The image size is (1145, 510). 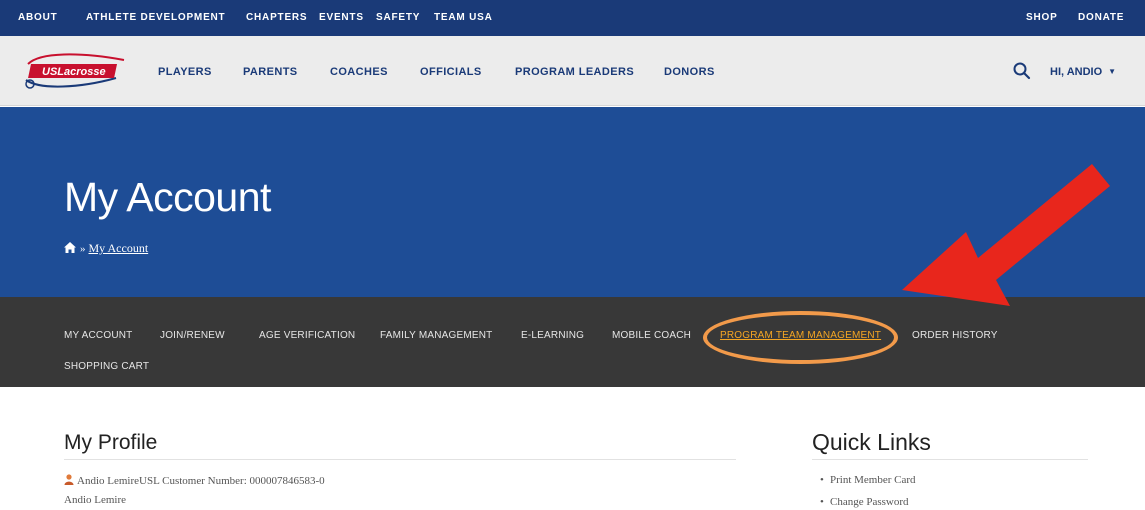 What do you see at coordinates (359, 72) in the screenshot?
I see `nav-coaches: COACHES` at bounding box center [359, 72].